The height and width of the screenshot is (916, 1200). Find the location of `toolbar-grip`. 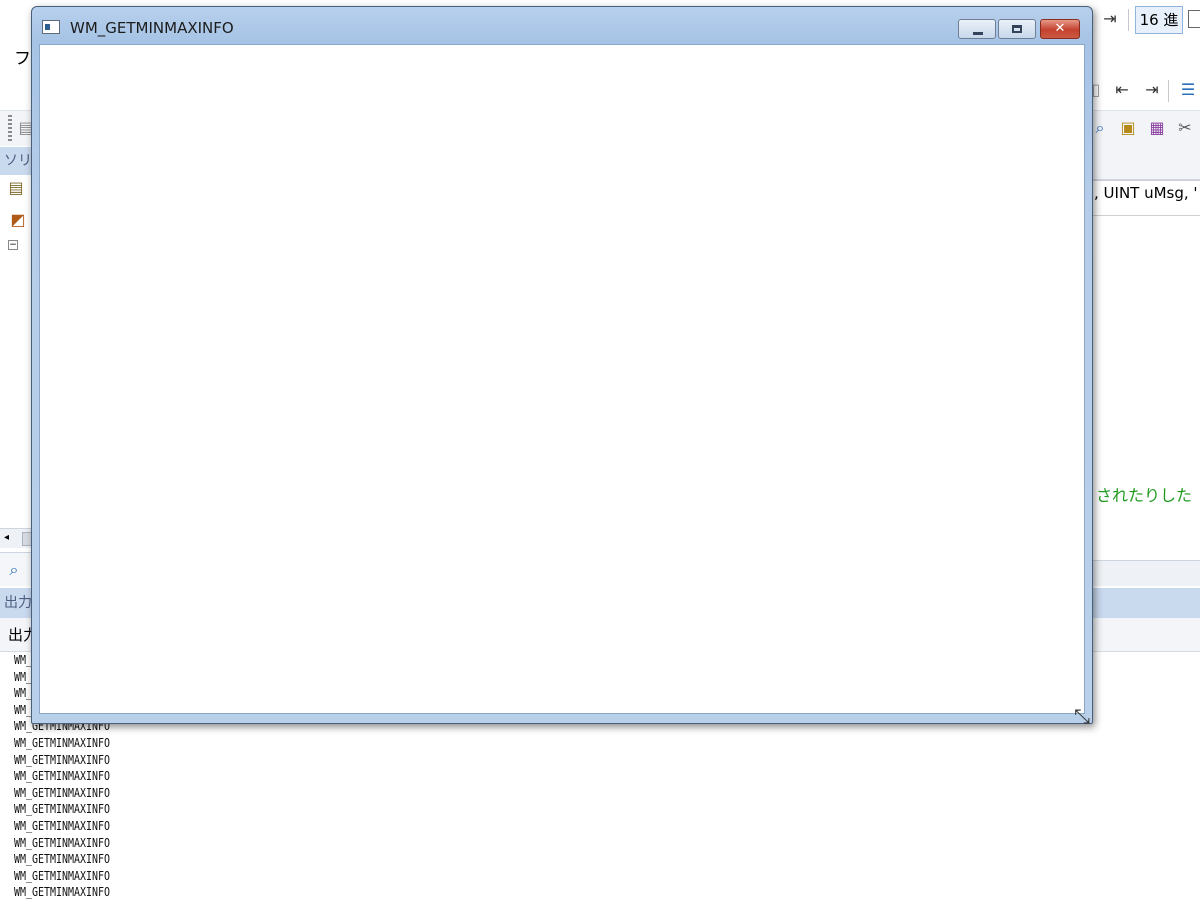

toolbar-grip is located at coordinates (10, 128).